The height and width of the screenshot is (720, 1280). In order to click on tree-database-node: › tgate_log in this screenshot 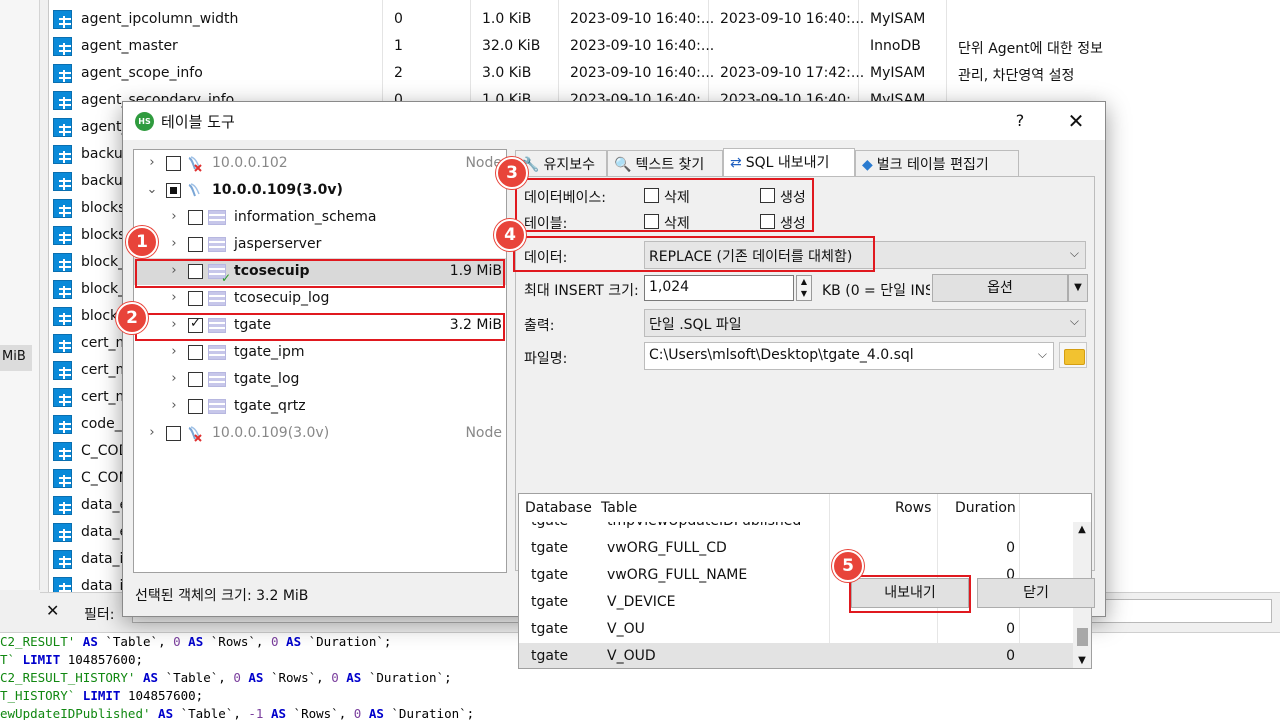, I will do `click(320, 379)`.